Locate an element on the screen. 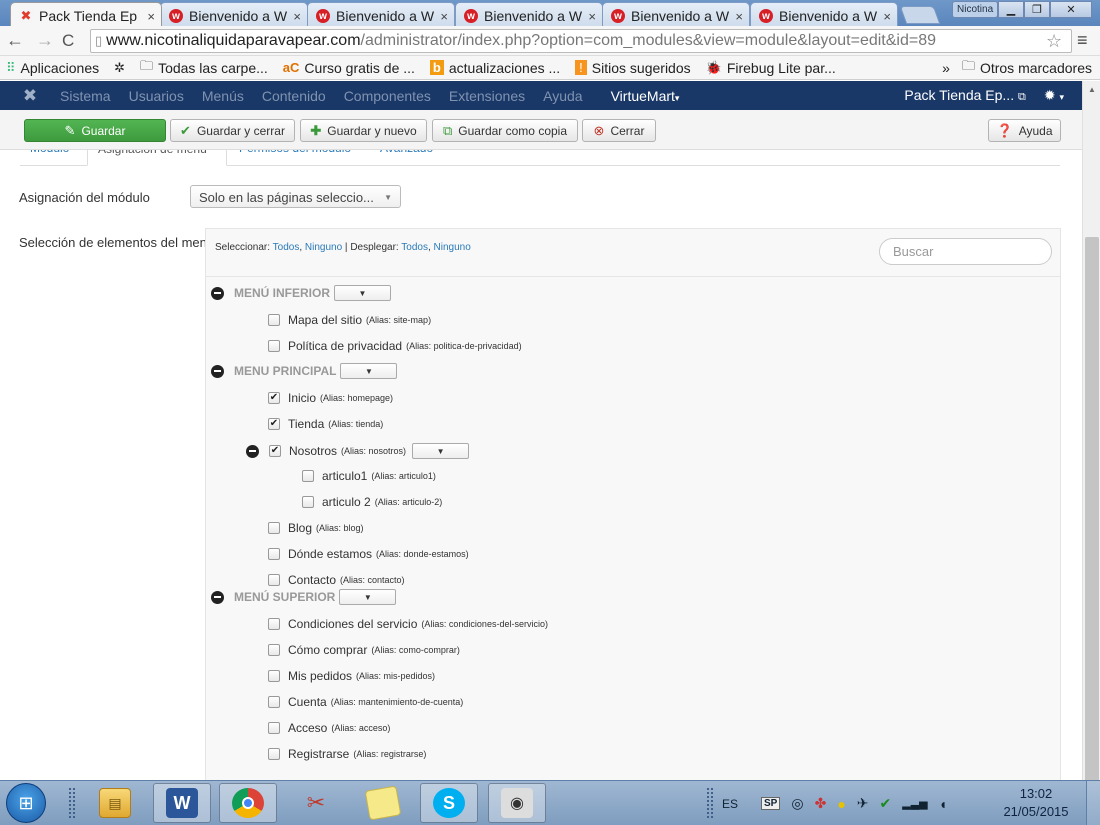 The image size is (1100, 825). save-close-button: ✔ Guardar y cerrar is located at coordinates (232, 130).